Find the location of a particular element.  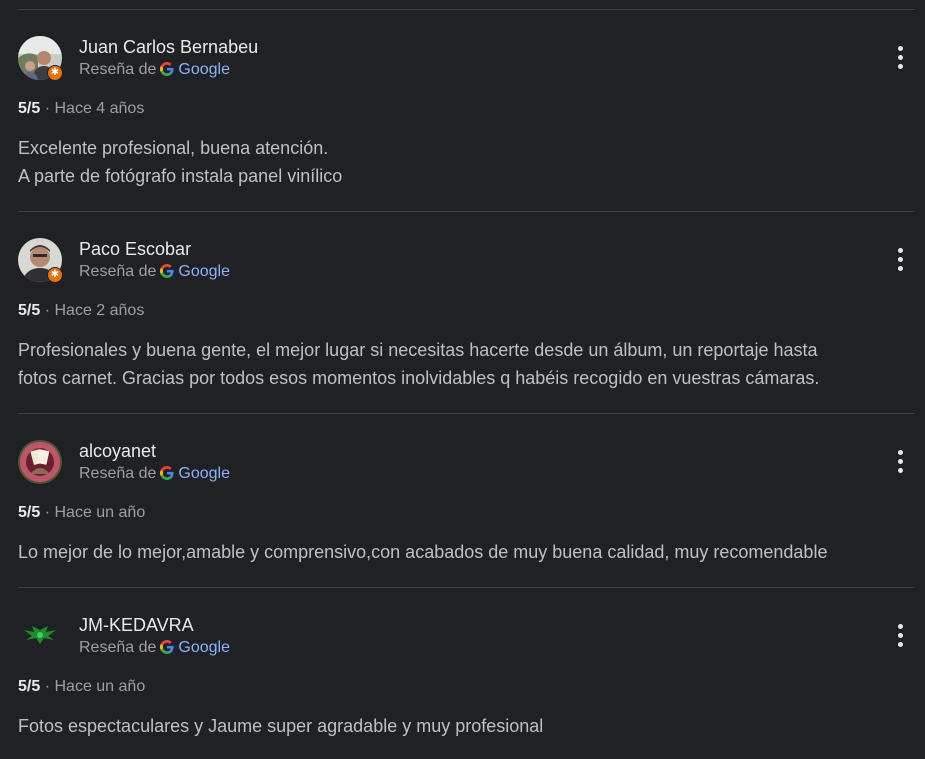

reviewer-name: Paco Escobar is located at coordinates (135, 249).